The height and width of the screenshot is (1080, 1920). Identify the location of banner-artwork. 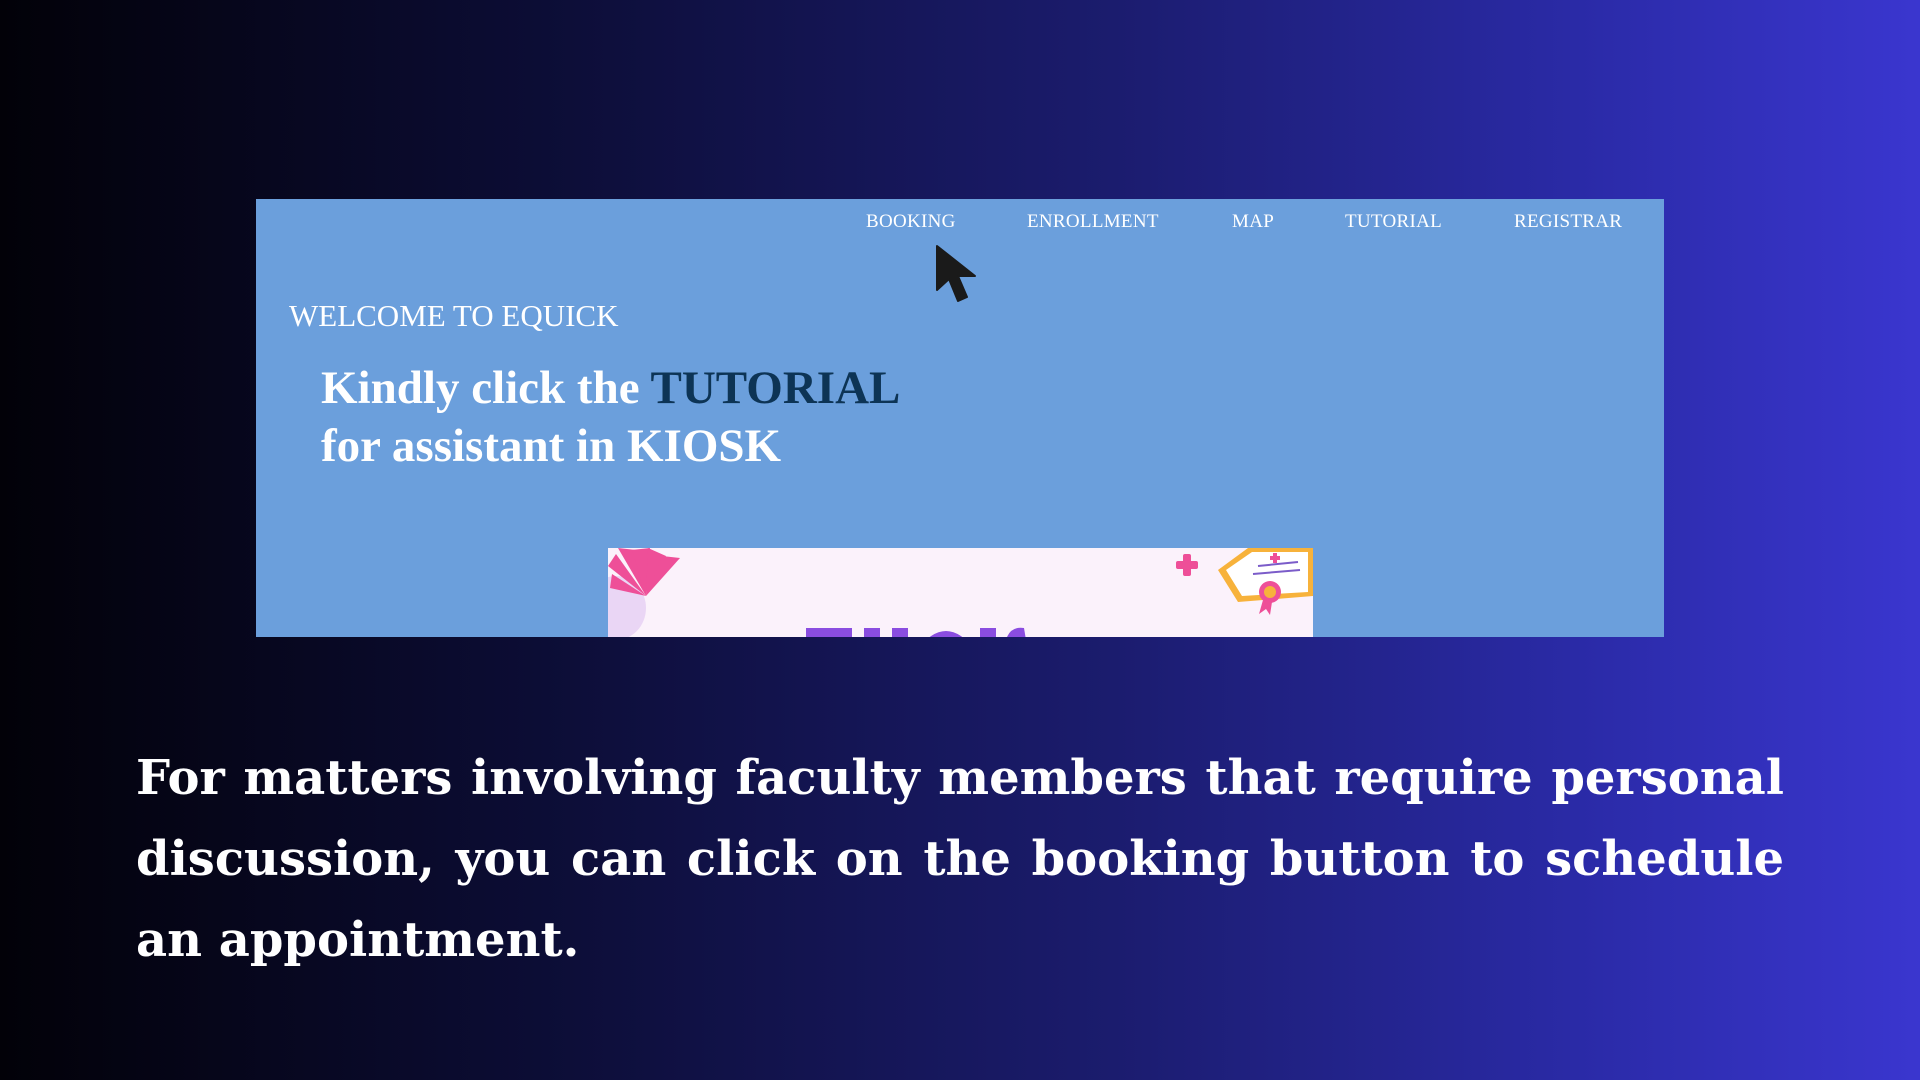
(960, 592).